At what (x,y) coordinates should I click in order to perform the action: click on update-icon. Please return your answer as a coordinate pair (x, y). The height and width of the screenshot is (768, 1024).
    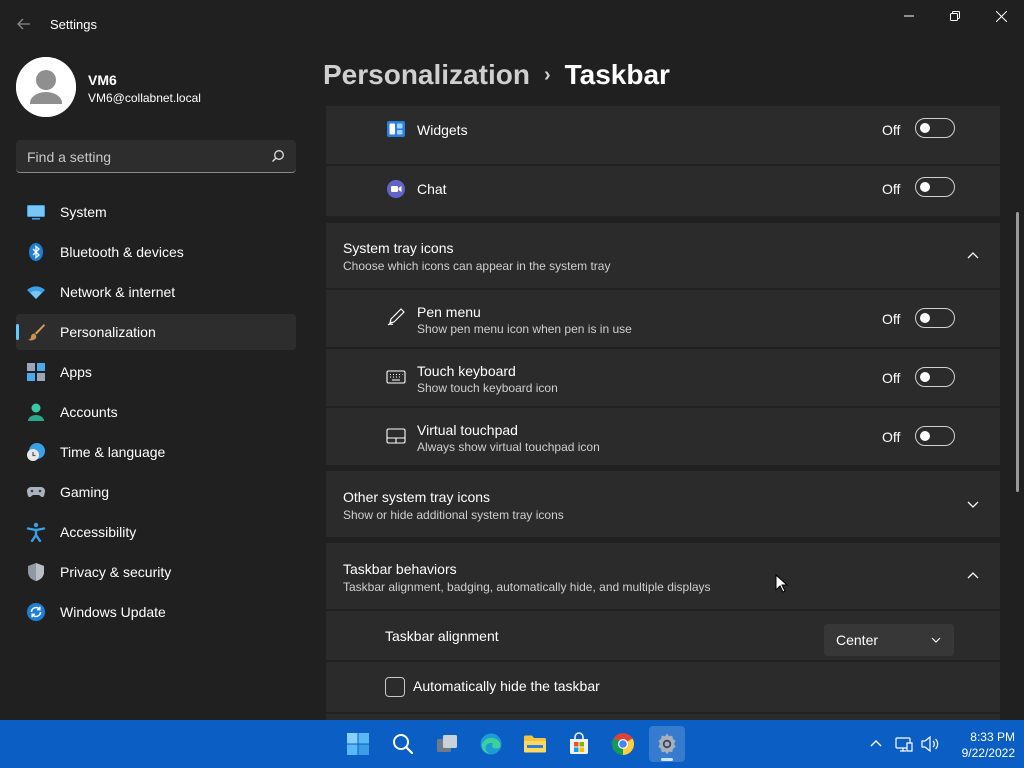
    Looking at the image, I should click on (36, 612).